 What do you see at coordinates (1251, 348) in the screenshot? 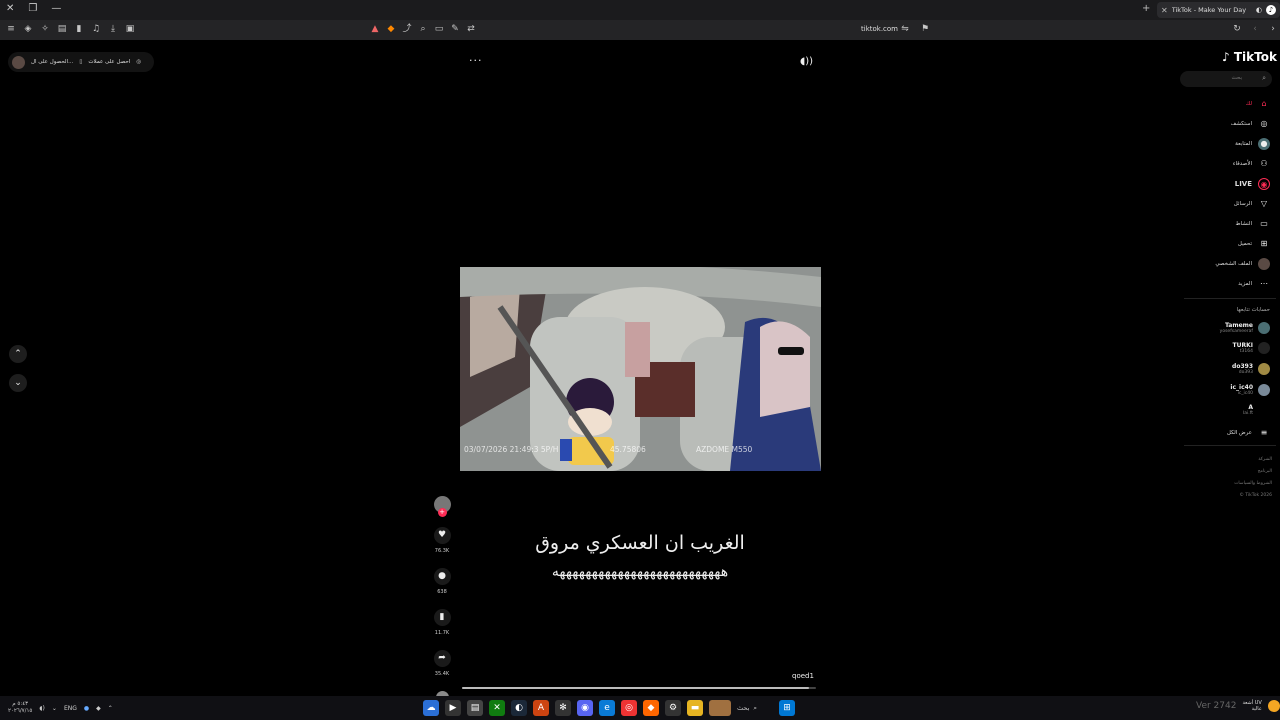
I see `account-item: TURKI t3164` at bounding box center [1251, 348].